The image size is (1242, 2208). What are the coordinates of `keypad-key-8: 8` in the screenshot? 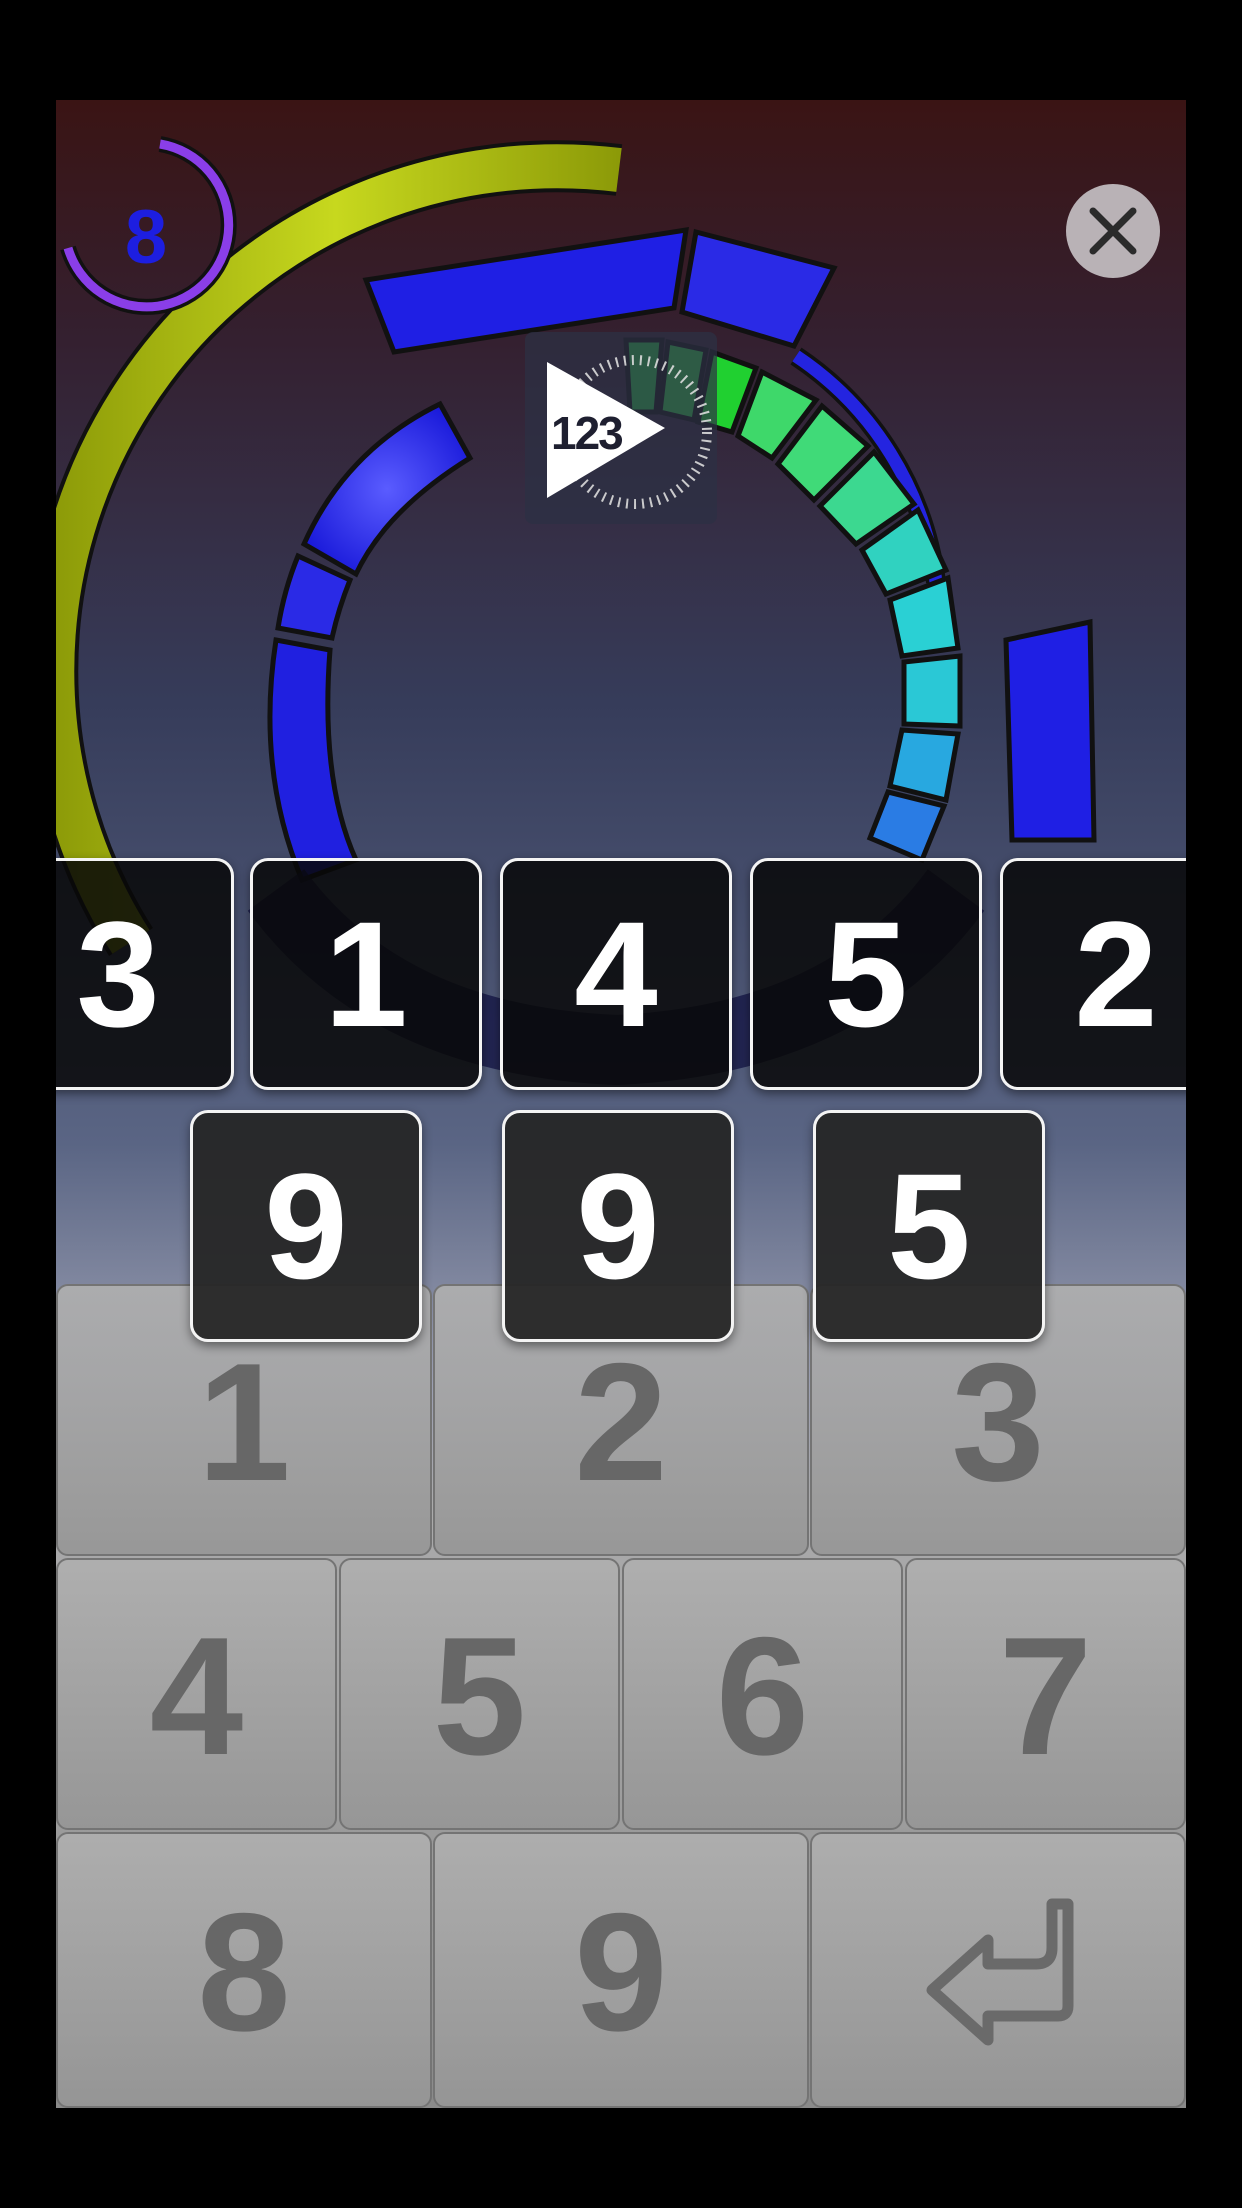 It's located at (244, 1970).